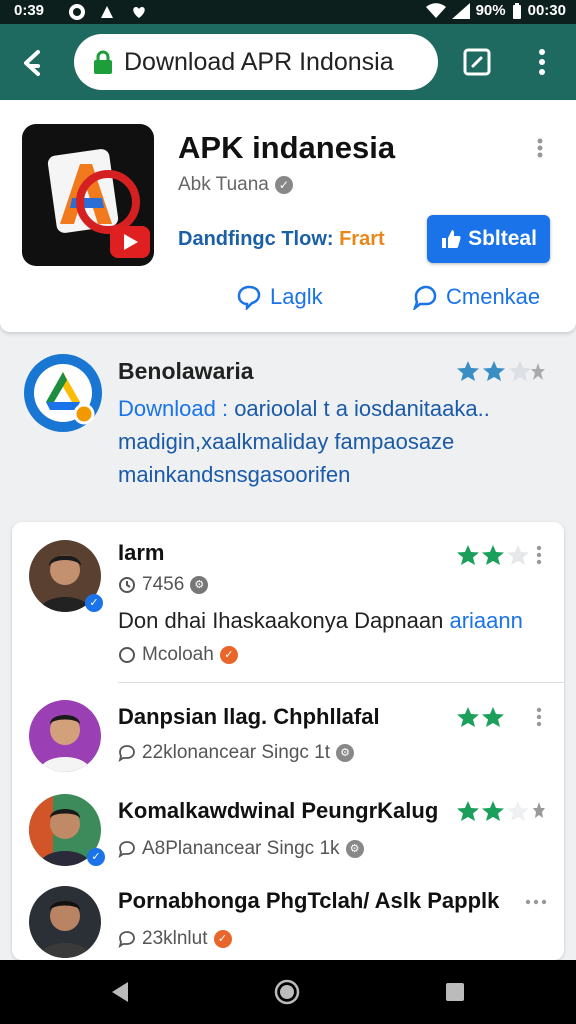 The height and width of the screenshot is (1024, 576). What do you see at coordinates (120, 992) in the screenshot?
I see `nav-back-icon` at bounding box center [120, 992].